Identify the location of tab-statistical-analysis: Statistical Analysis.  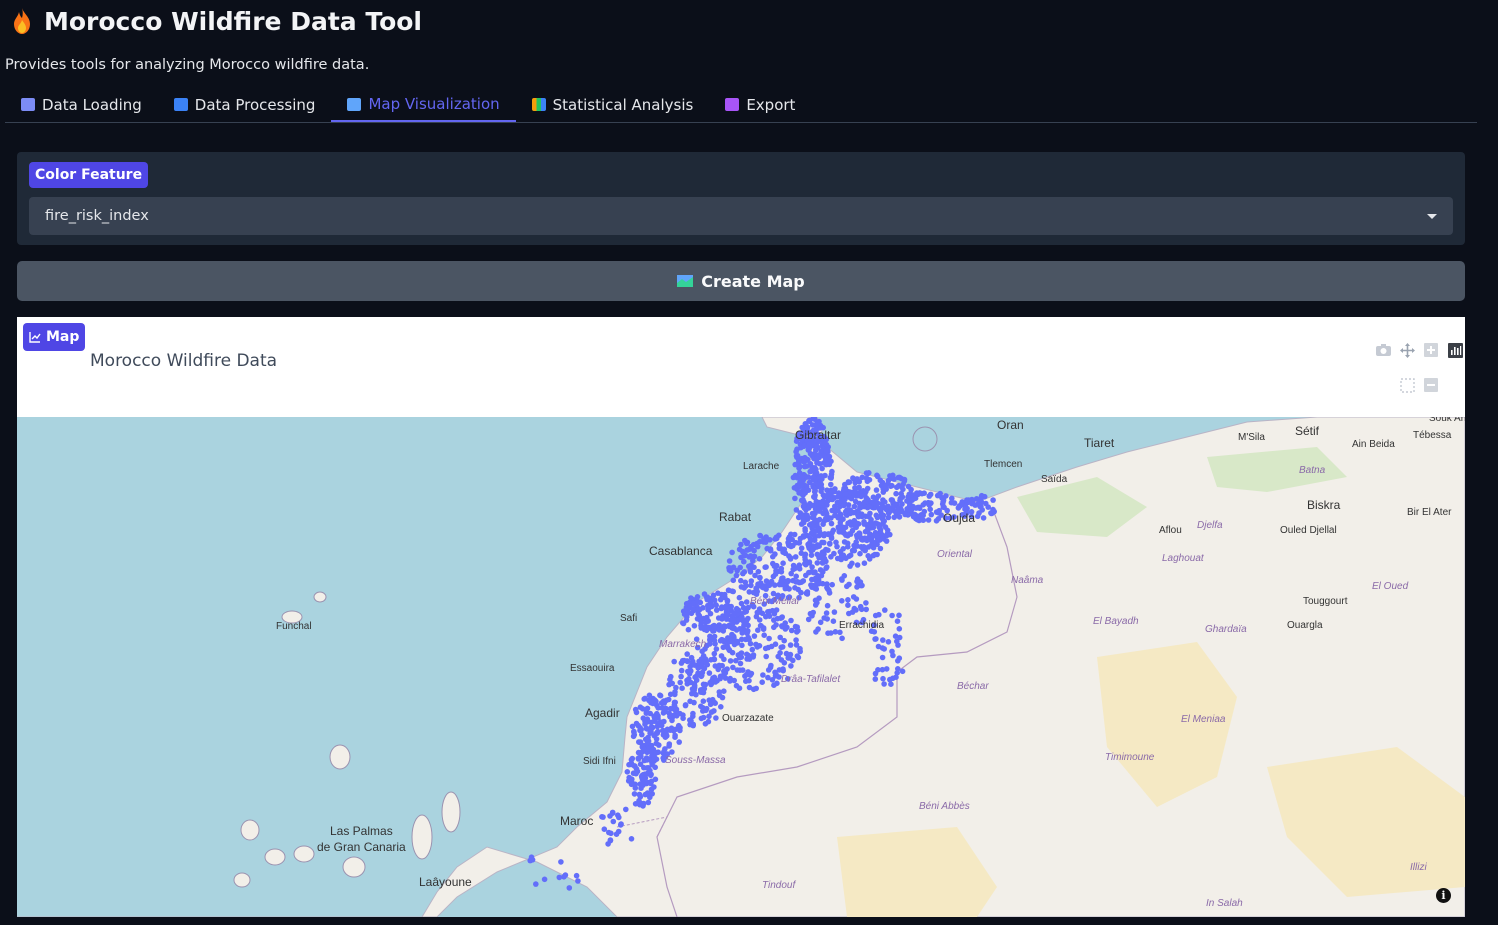
(613, 104).